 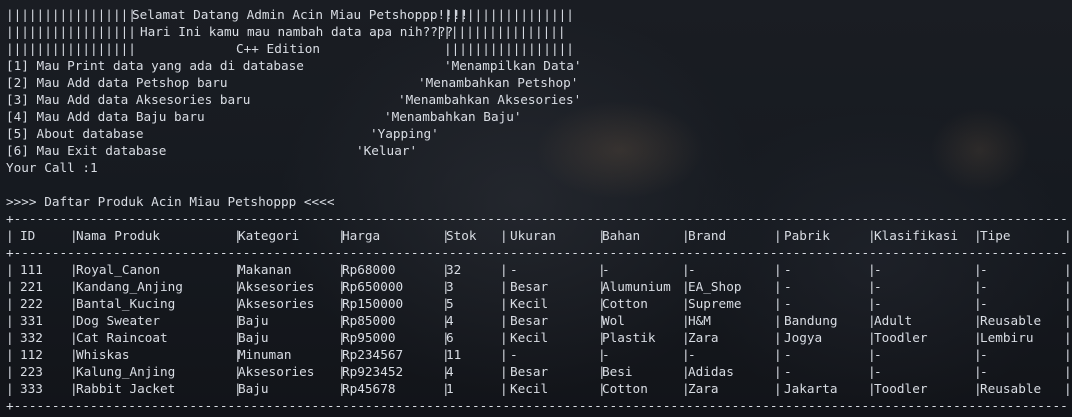 What do you see at coordinates (31, 303) in the screenshot?
I see `table-cell: 222` at bounding box center [31, 303].